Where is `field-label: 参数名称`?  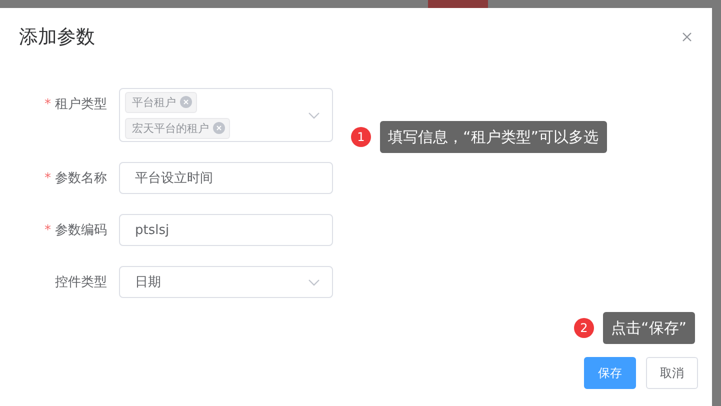
field-label: 参数名称 is located at coordinates (81, 178).